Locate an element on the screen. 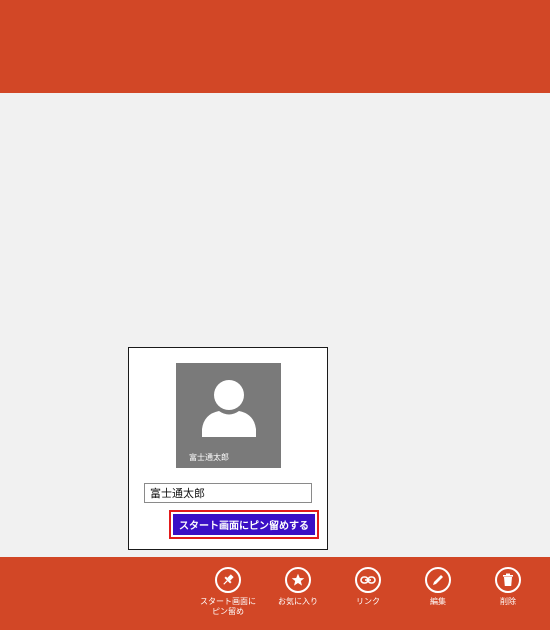 The height and width of the screenshot is (630, 550). app-bar: スタート画面に ピン留め お気に入り リンク 編集 削除 is located at coordinates (275, 593).